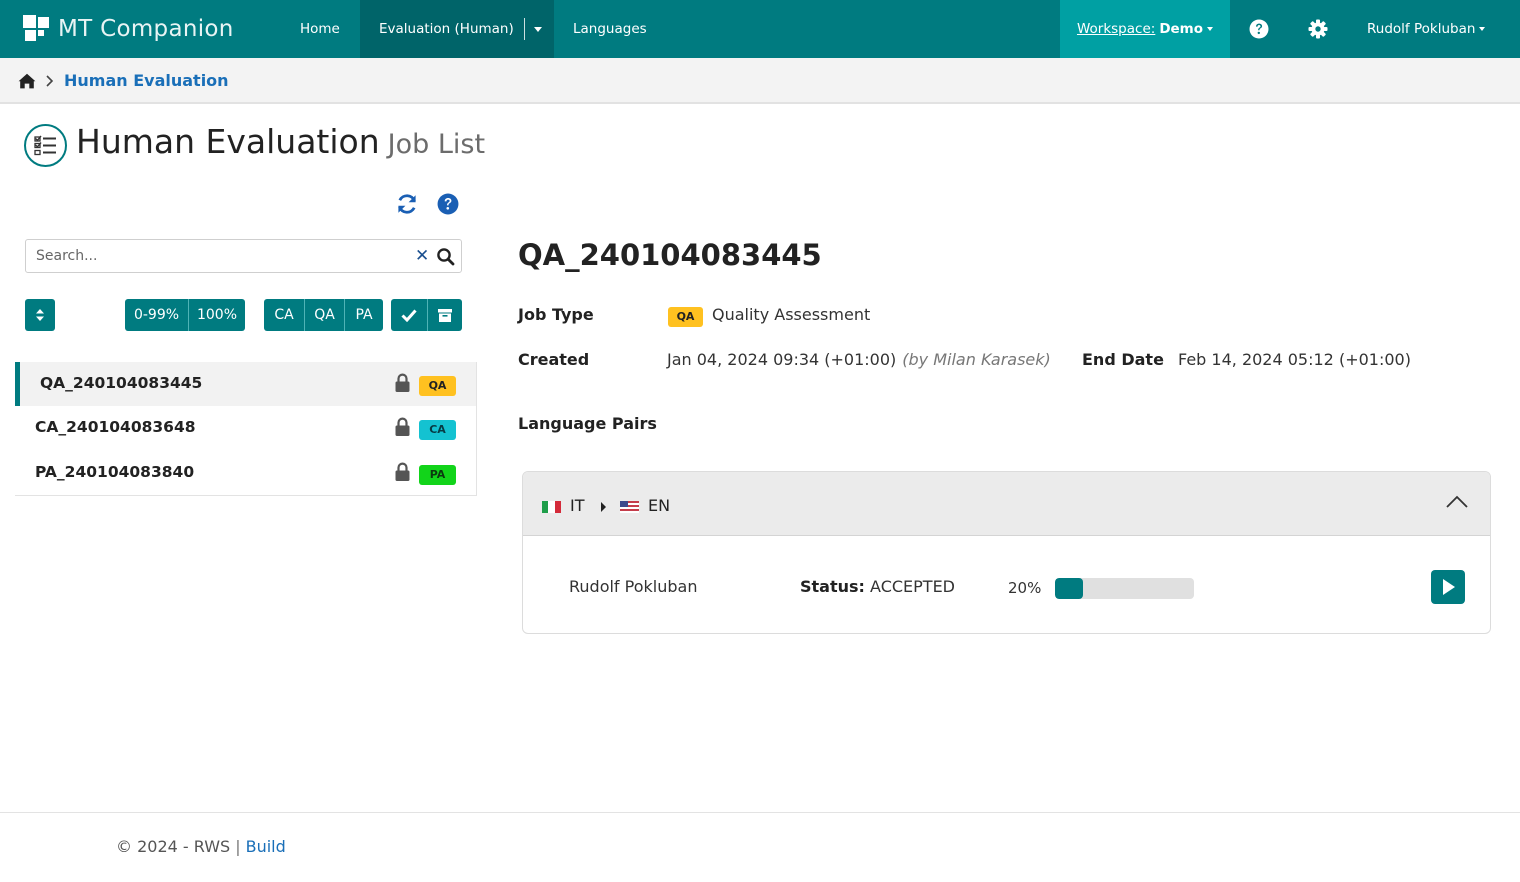 The image size is (1520, 882). I want to click on check-icon, so click(409, 315).